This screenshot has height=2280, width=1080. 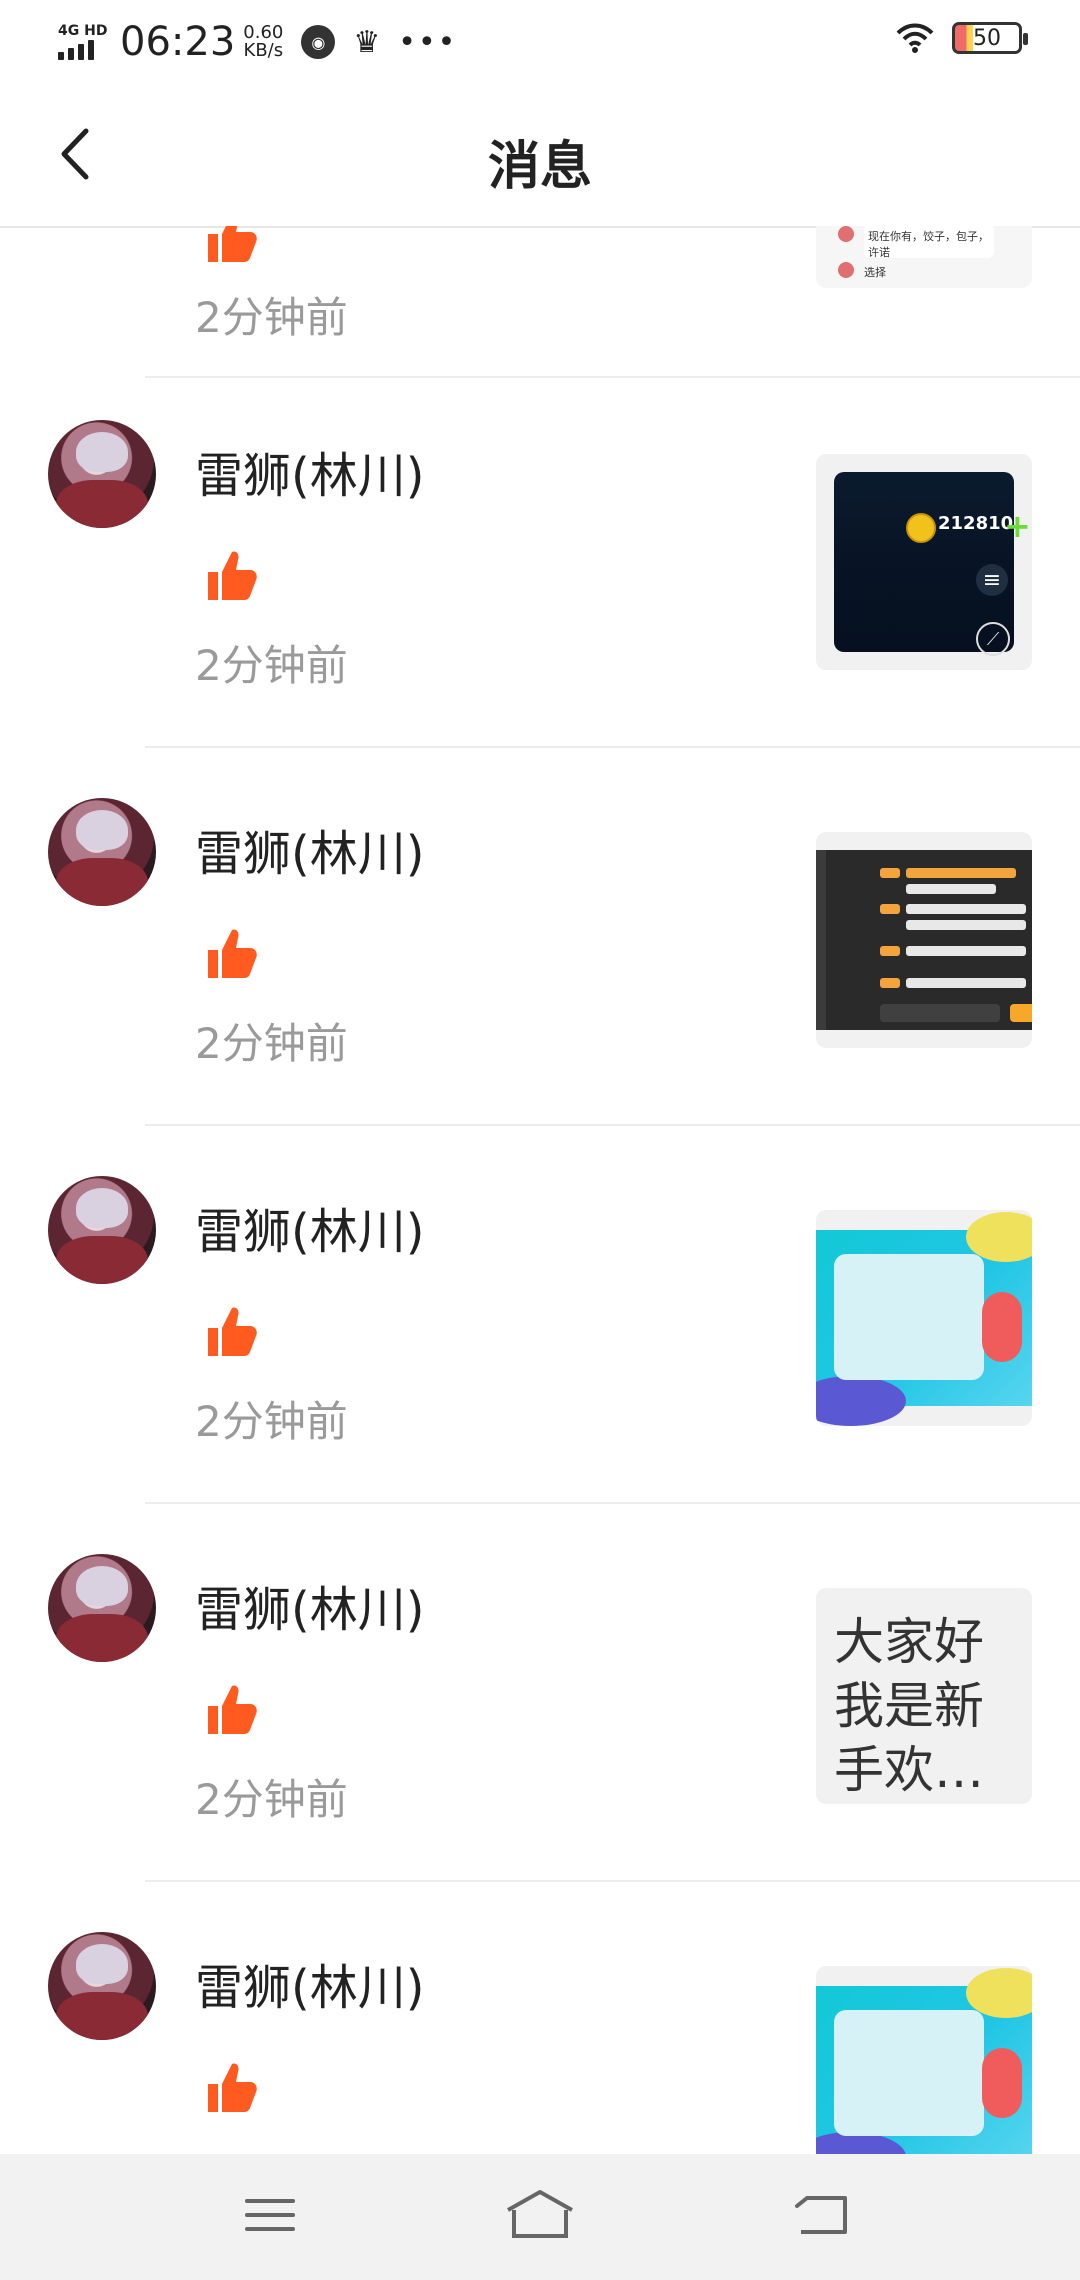 What do you see at coordinates (875, 272) in the screenshot?
I see `thumb-chat-line: 选择` at bounding box center [875, 272].